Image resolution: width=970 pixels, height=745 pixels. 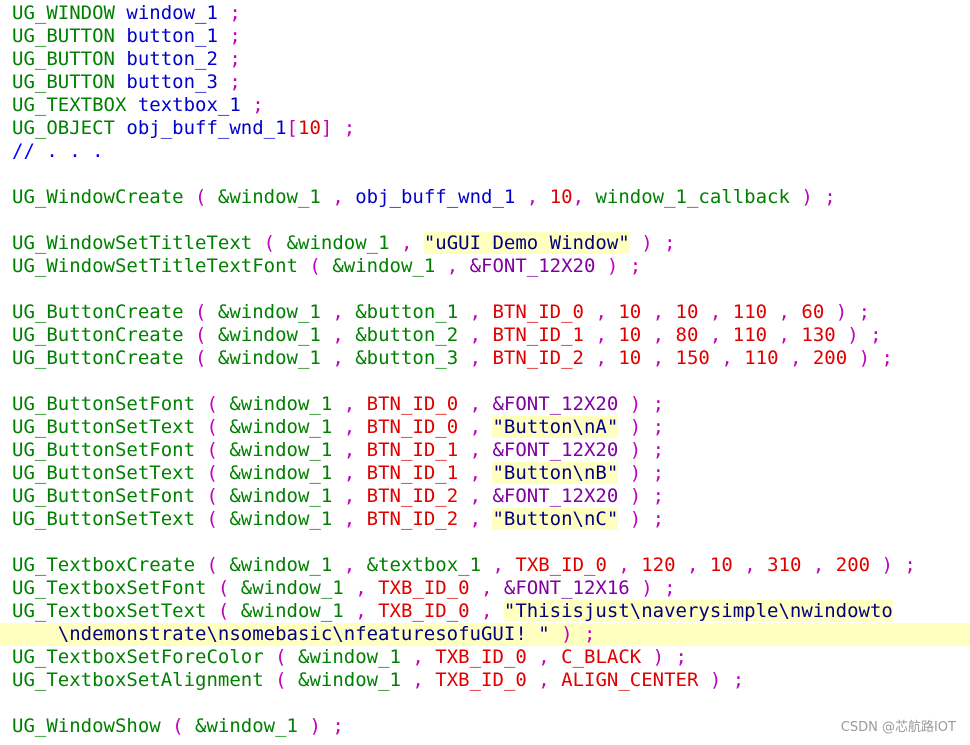 What do you see at coordinates (664, 565) in the screenshot?
I see `code-token-const: 120` at bounding box center [664, 565].